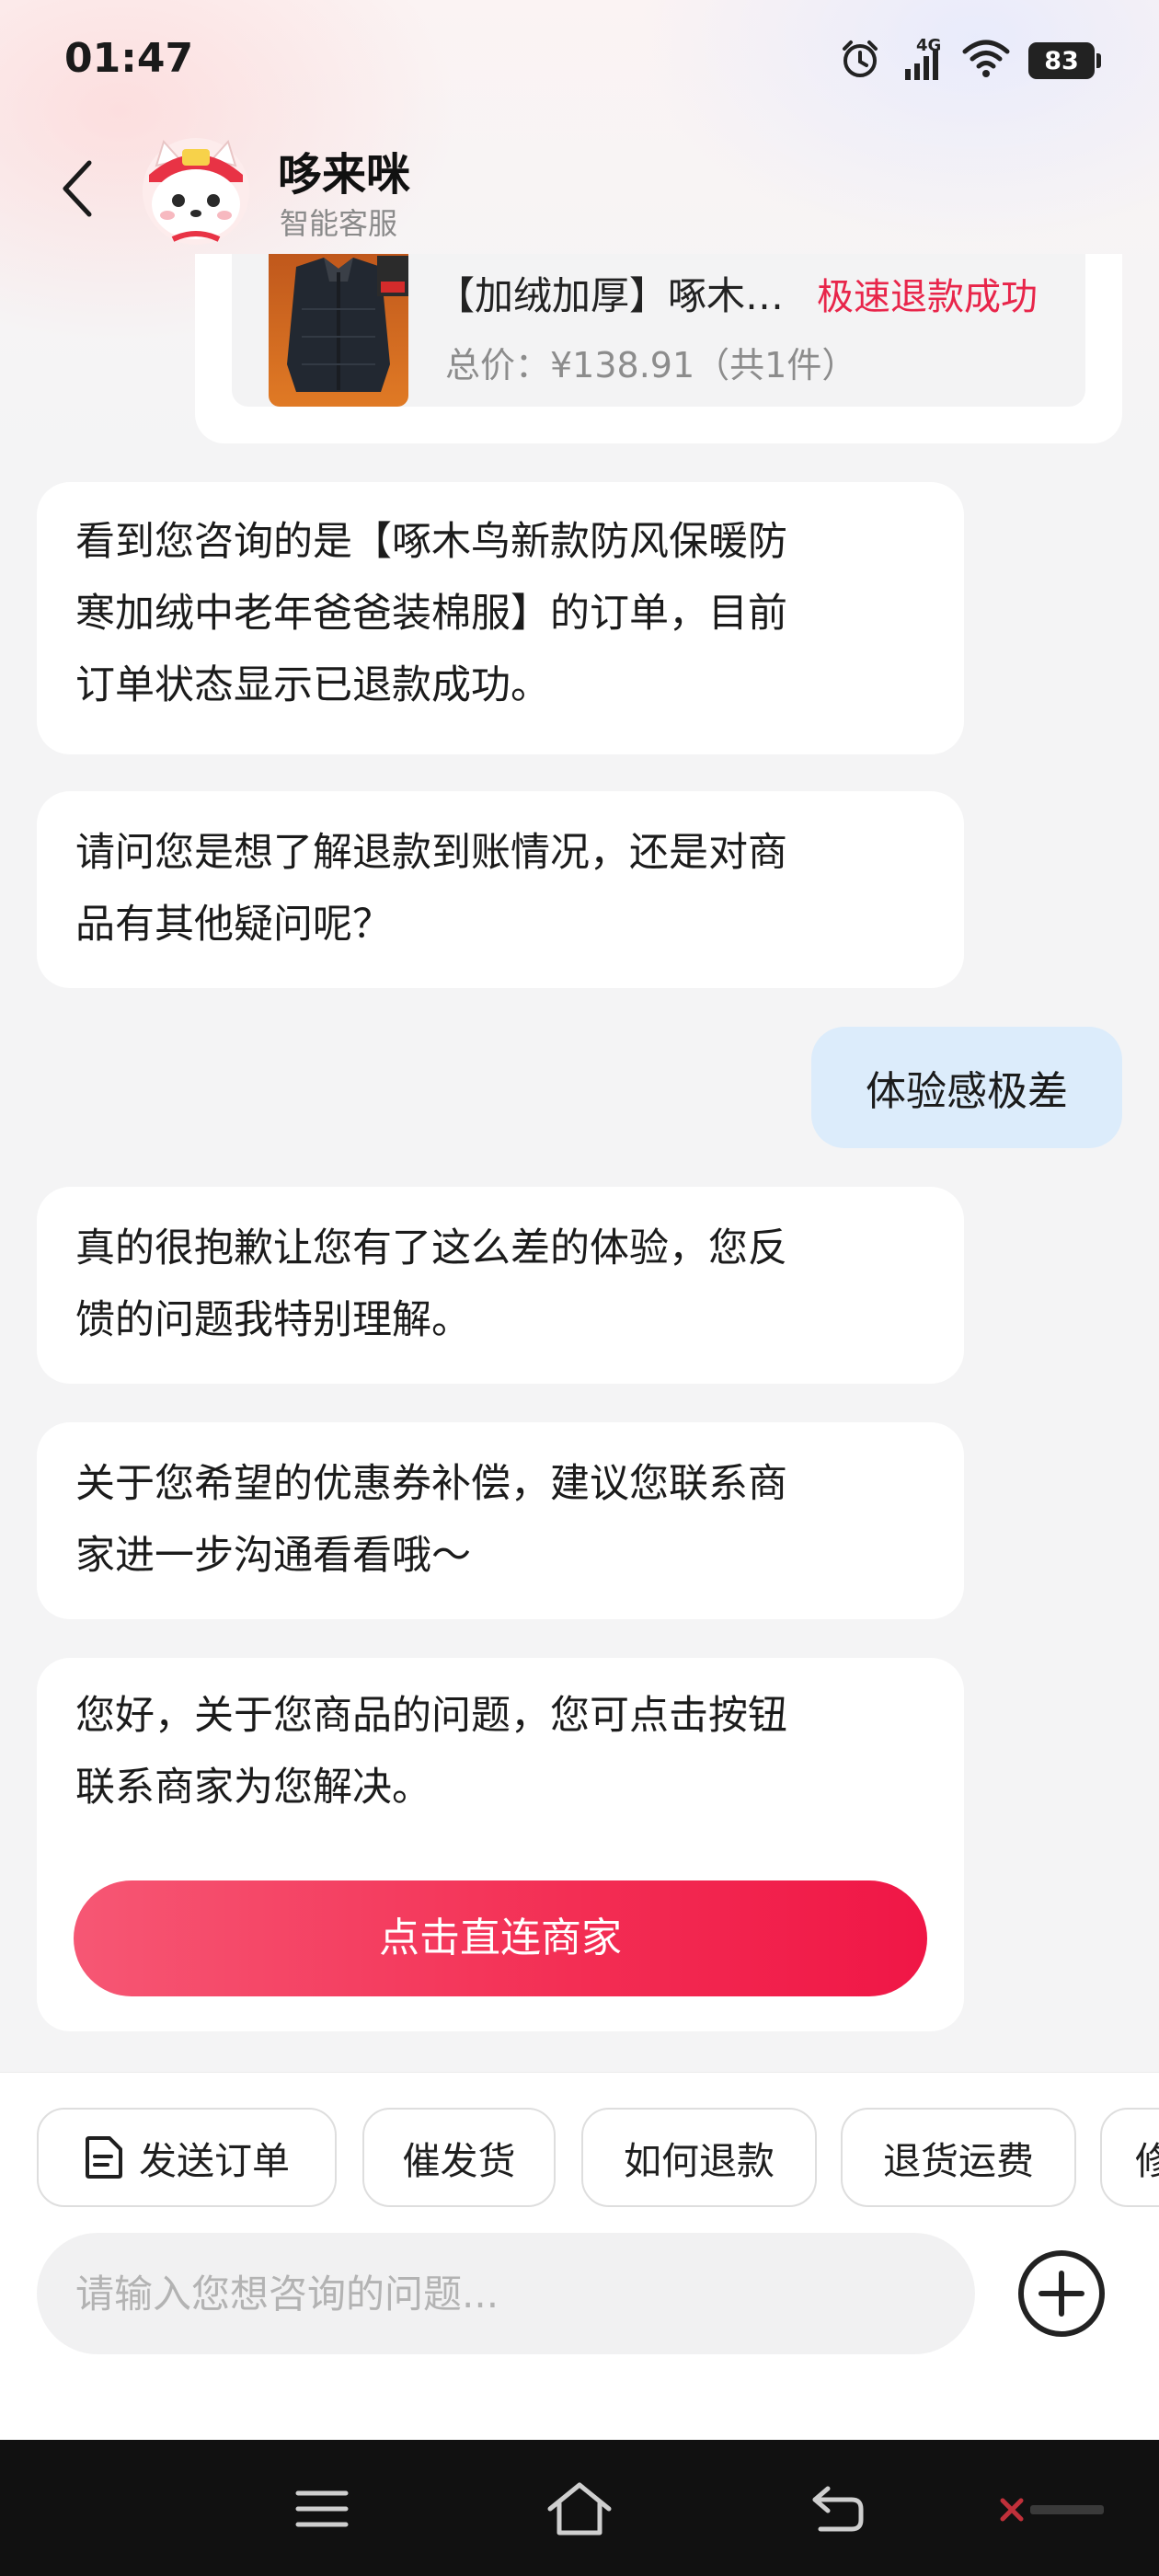 This screenshot has height=2576, width=1159. I want to click on message-line: 家进一步沟通看看哦～, so click(273, 1556).